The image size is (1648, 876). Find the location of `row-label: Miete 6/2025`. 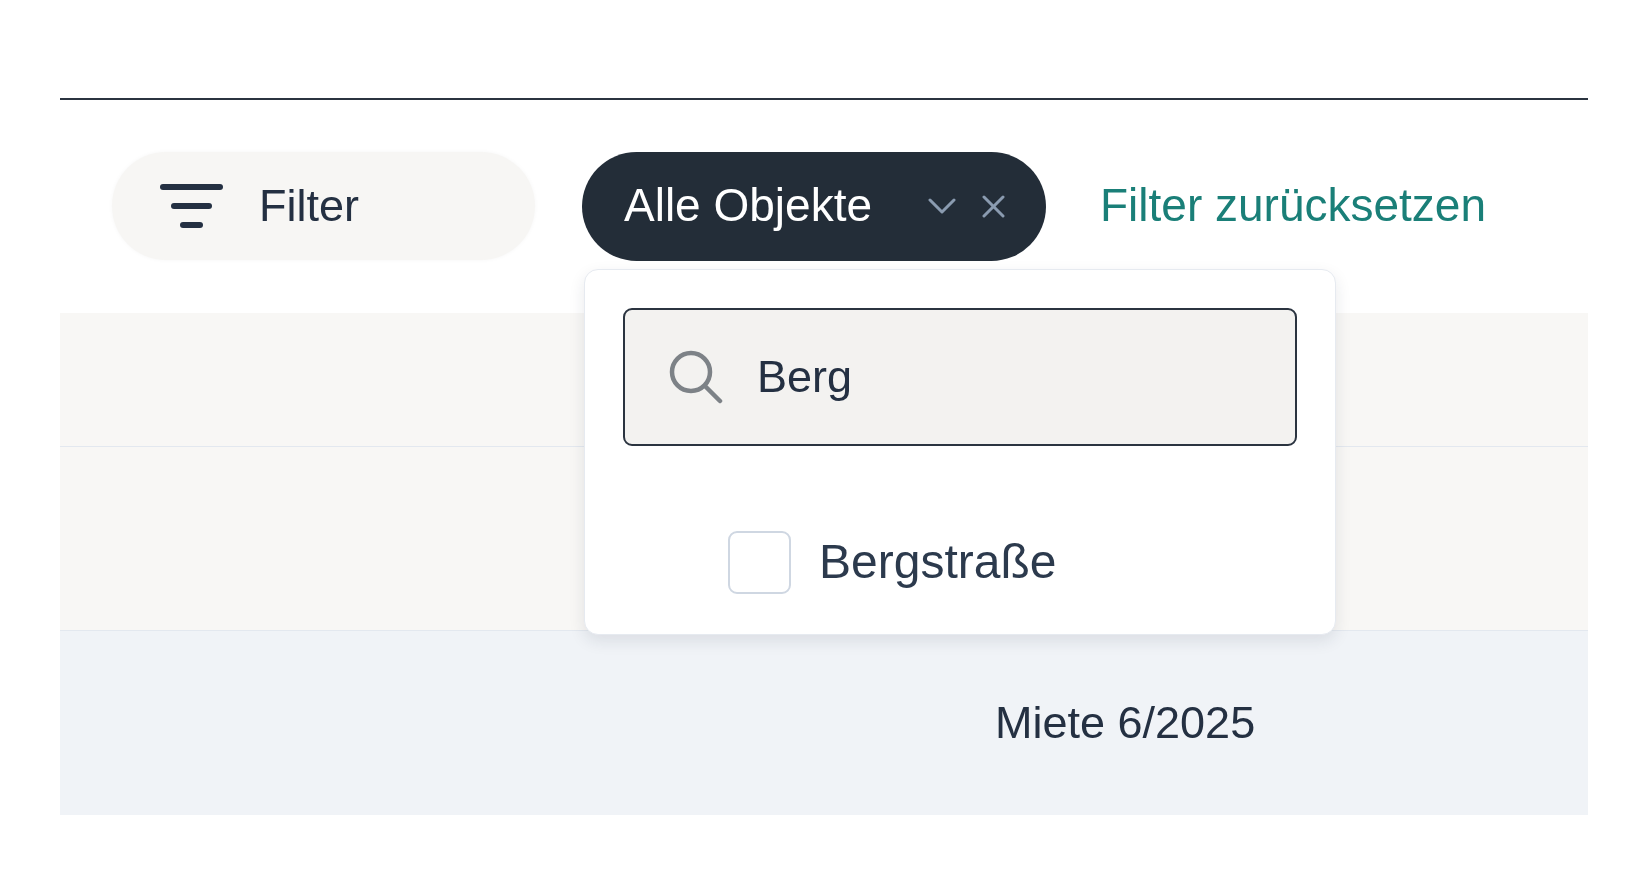

row-label: Miete 6/2025 is located at coordinates (1125, 723).